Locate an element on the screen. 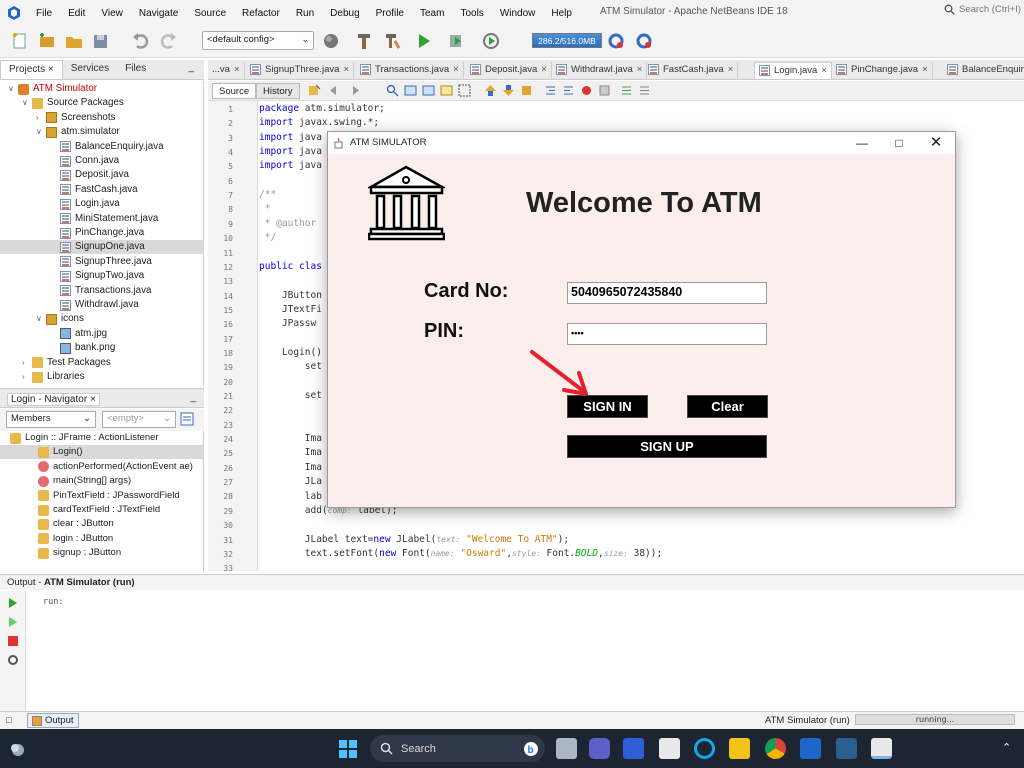 This screenshot has width=1024, height=768. tree-item: › Libraries is located at coordinates (42, 377).